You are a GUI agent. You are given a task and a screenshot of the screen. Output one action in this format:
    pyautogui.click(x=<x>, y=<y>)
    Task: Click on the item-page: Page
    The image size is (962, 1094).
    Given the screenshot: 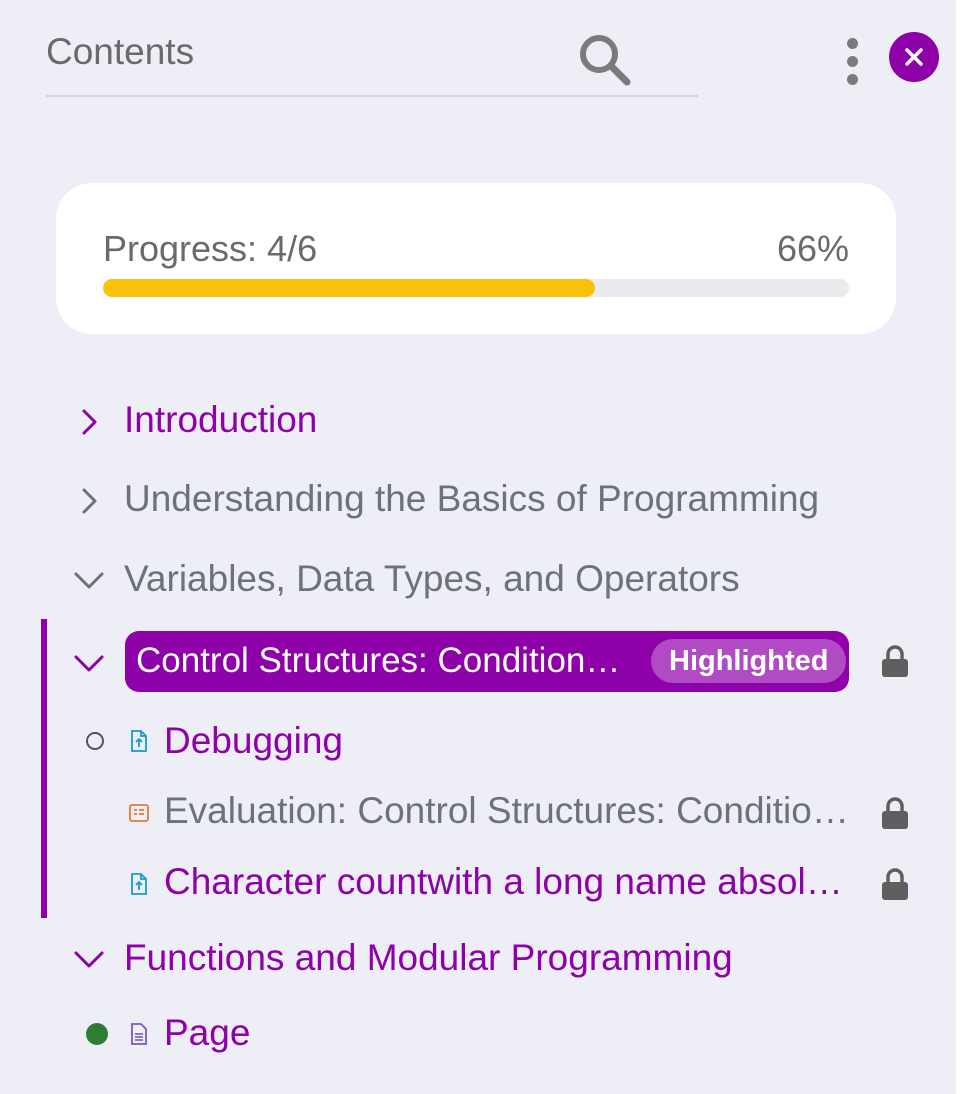 What is the action you would take?
    pyautogui.click(x=207, y=1033)
    